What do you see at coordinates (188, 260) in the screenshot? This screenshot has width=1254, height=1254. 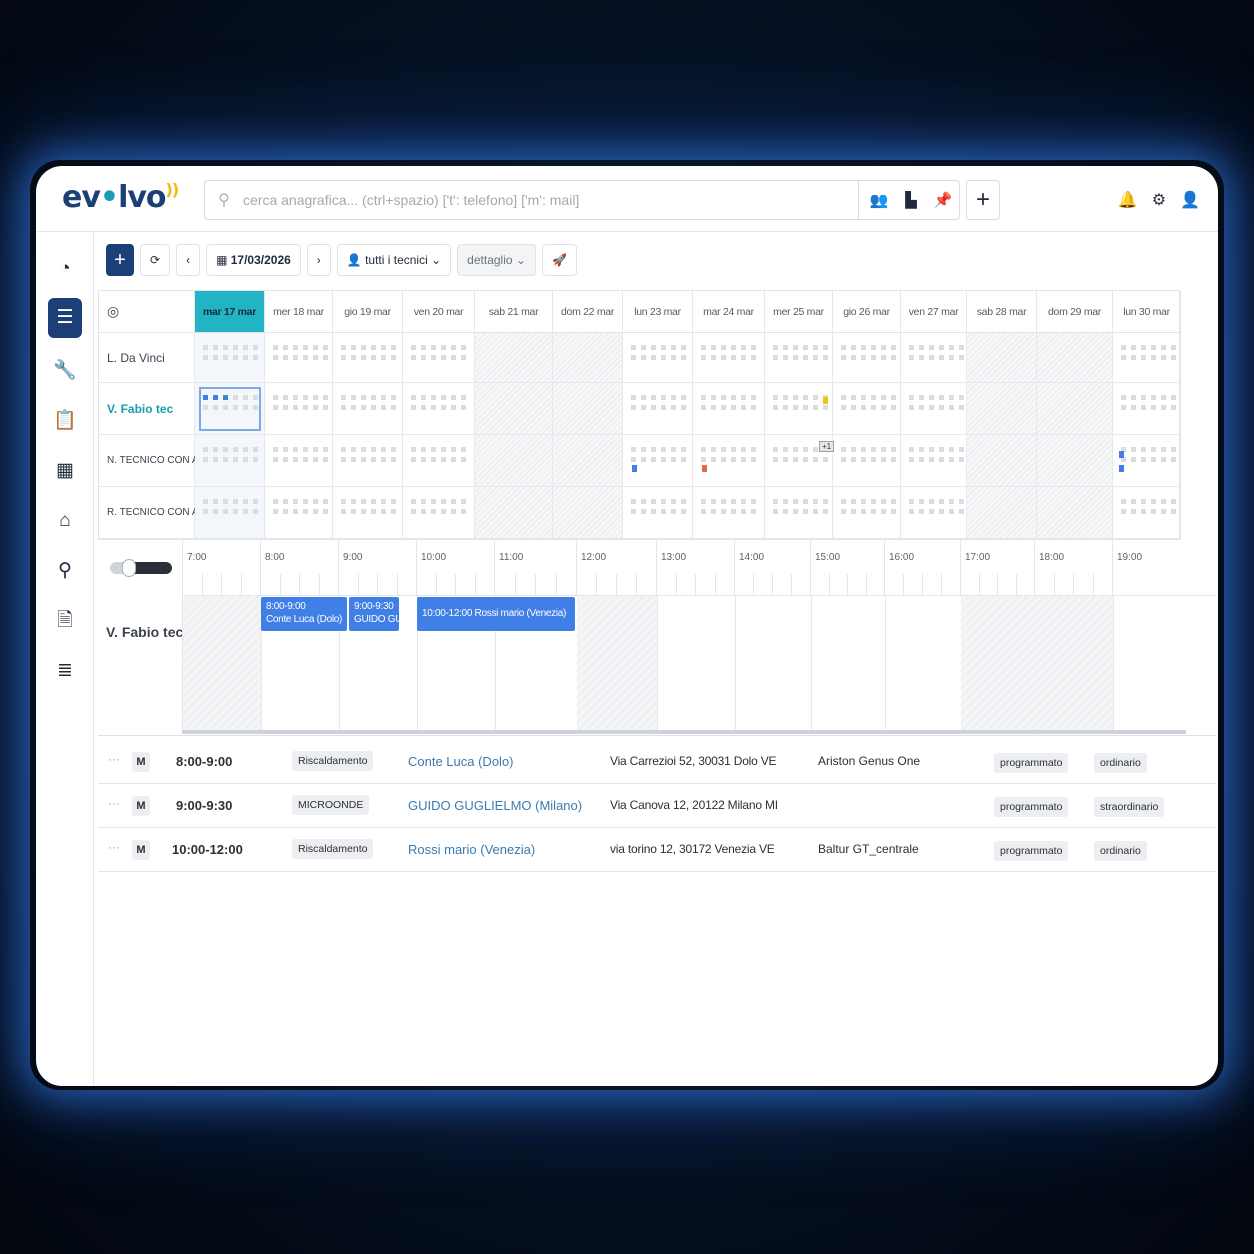 I see `prev-button: ‹` at bounding box center [188, 260].